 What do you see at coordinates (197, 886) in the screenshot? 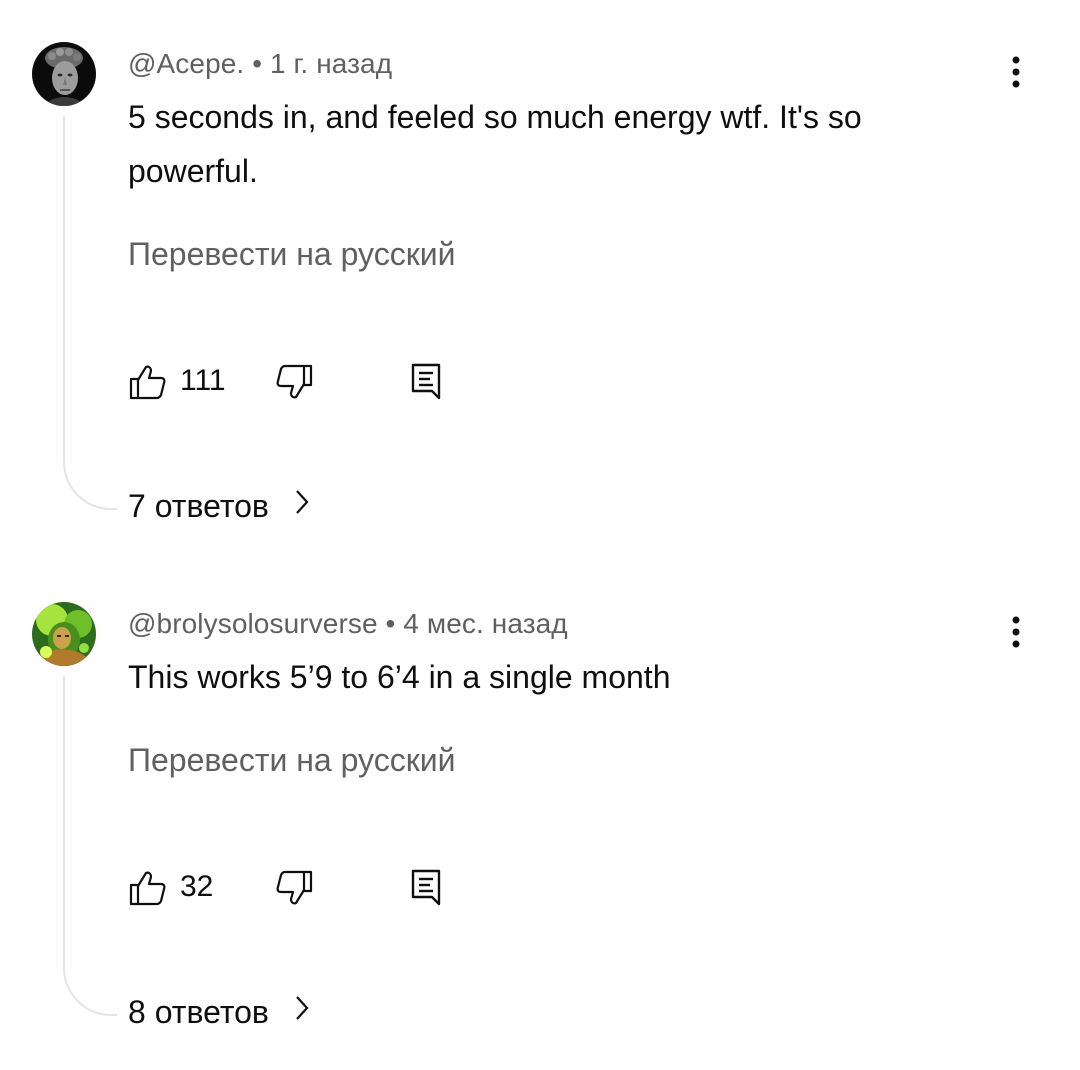
I see `like-count: 32` at bounding box center [197, 886].